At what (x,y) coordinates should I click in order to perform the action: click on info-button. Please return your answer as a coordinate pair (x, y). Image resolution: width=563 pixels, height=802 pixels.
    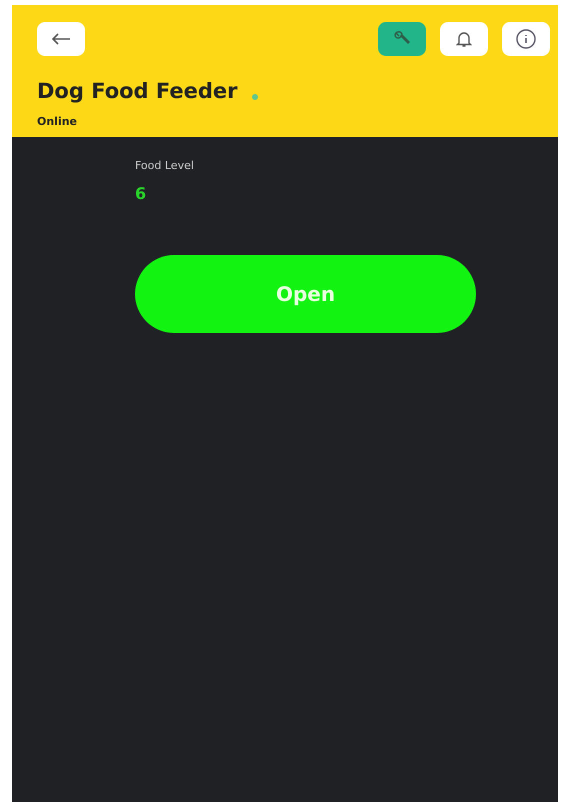
    Looking at the image, I should click on (526, 39).